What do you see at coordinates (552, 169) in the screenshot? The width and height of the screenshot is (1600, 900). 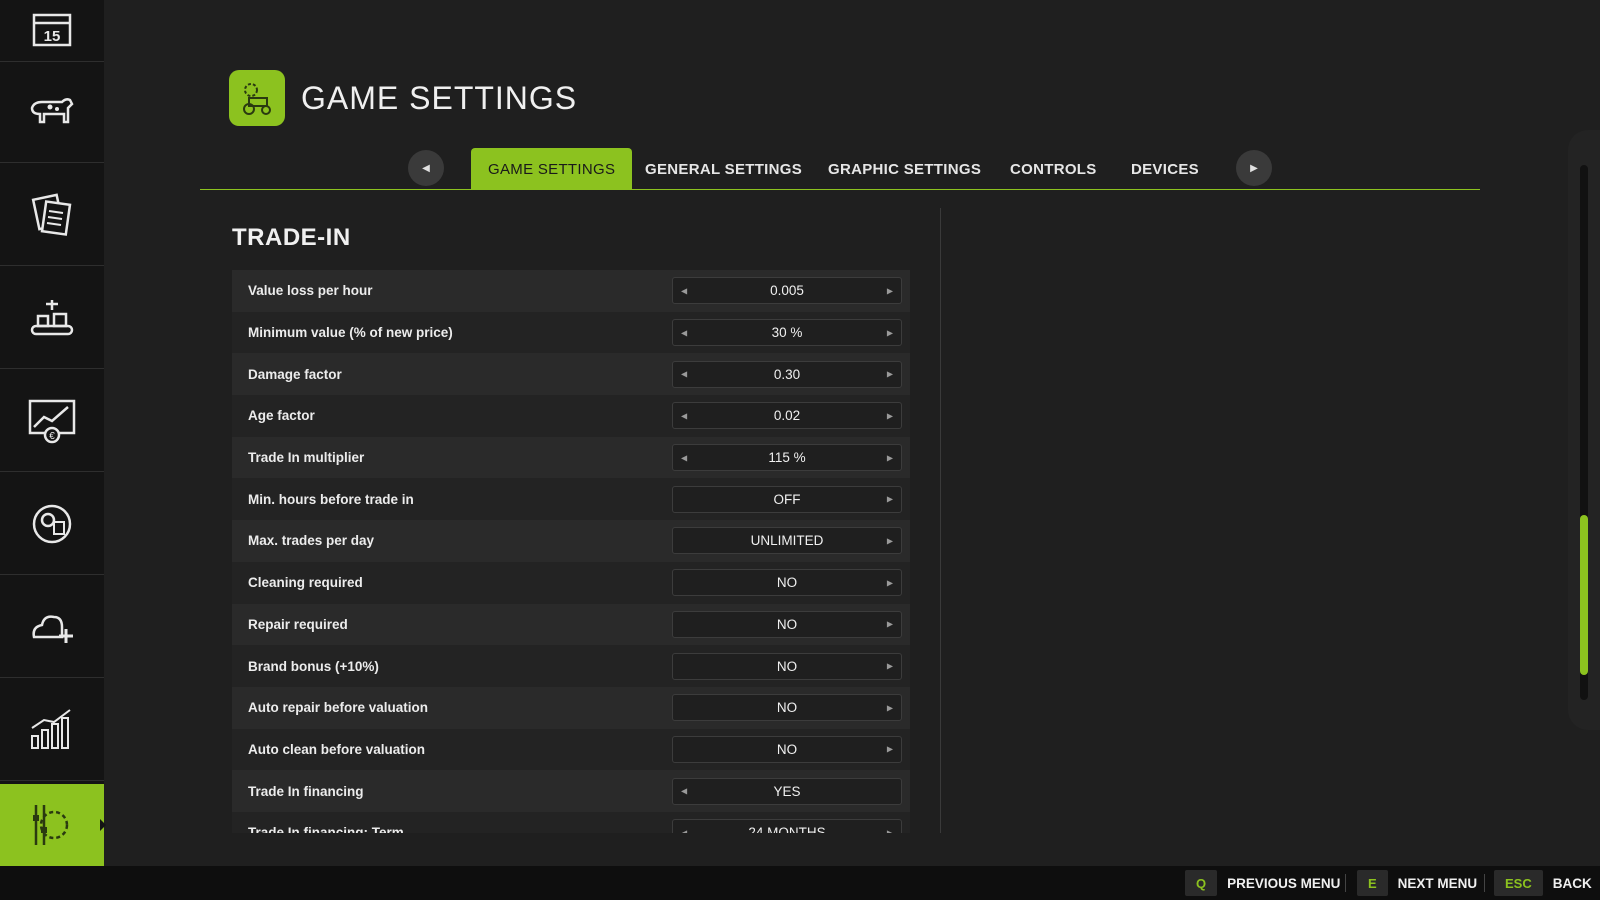 I see `tab-game-settings: GAME SETTINGS` at bounding box center [552, 169].